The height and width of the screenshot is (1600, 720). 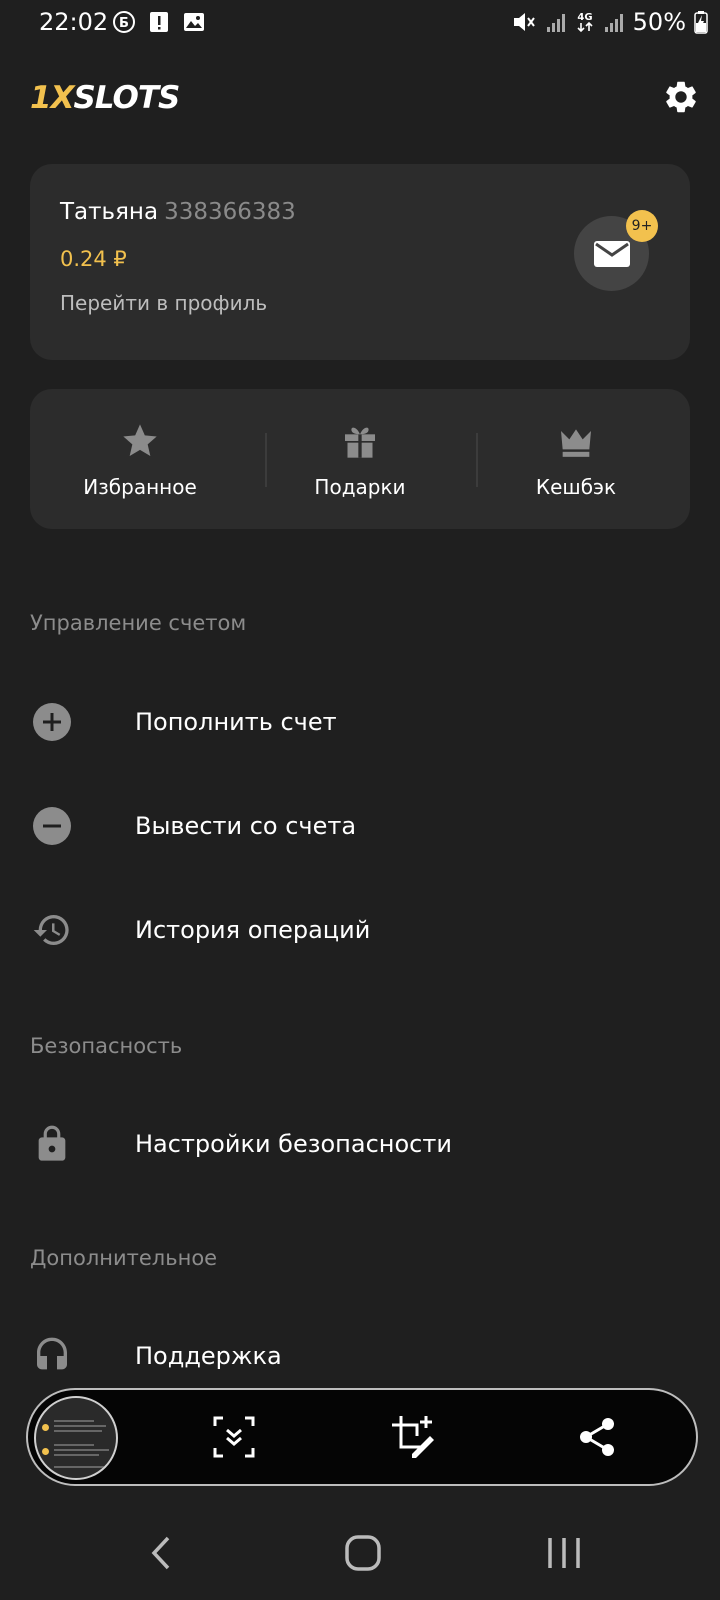 I want to click on image-icon, so click(x=194, y=22).